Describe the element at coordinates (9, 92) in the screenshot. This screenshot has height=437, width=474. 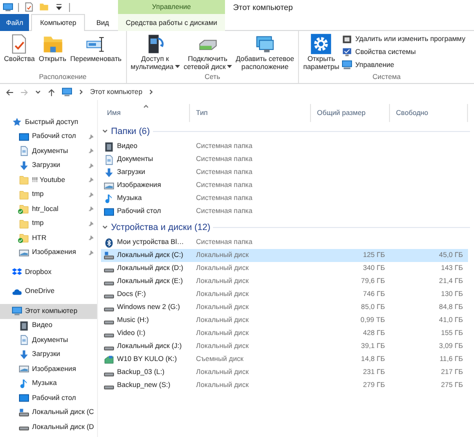
I see `back-icon` at that location.